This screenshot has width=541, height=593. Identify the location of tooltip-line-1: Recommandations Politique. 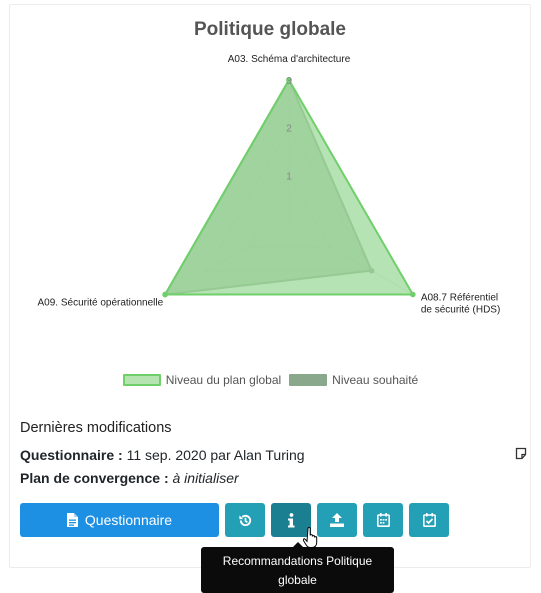
(297, 561).